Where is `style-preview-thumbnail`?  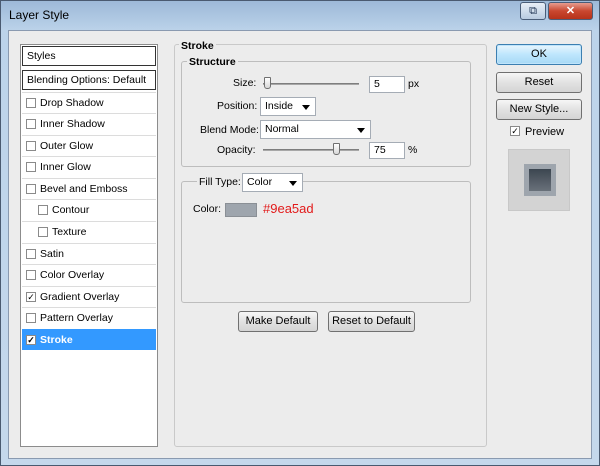
style-preview-thumbnail is located at coordinates (539, 180).